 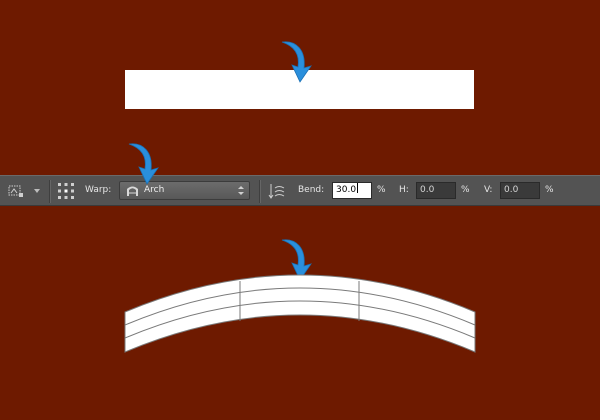 I want to click on vertical-distortion-value: 0.0, so click(x=511, y=190).